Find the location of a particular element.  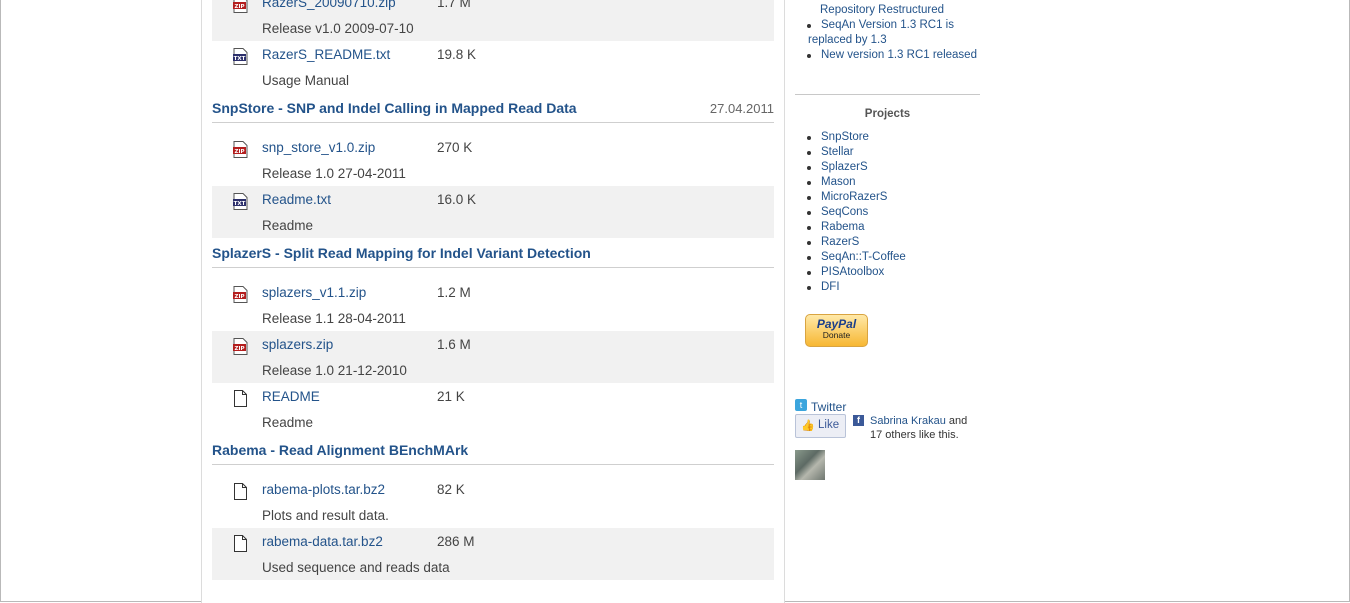

news-item: SeqAn Version 1.3 RC1 is replaced by 1.3 is located at coordinates (893, 33).